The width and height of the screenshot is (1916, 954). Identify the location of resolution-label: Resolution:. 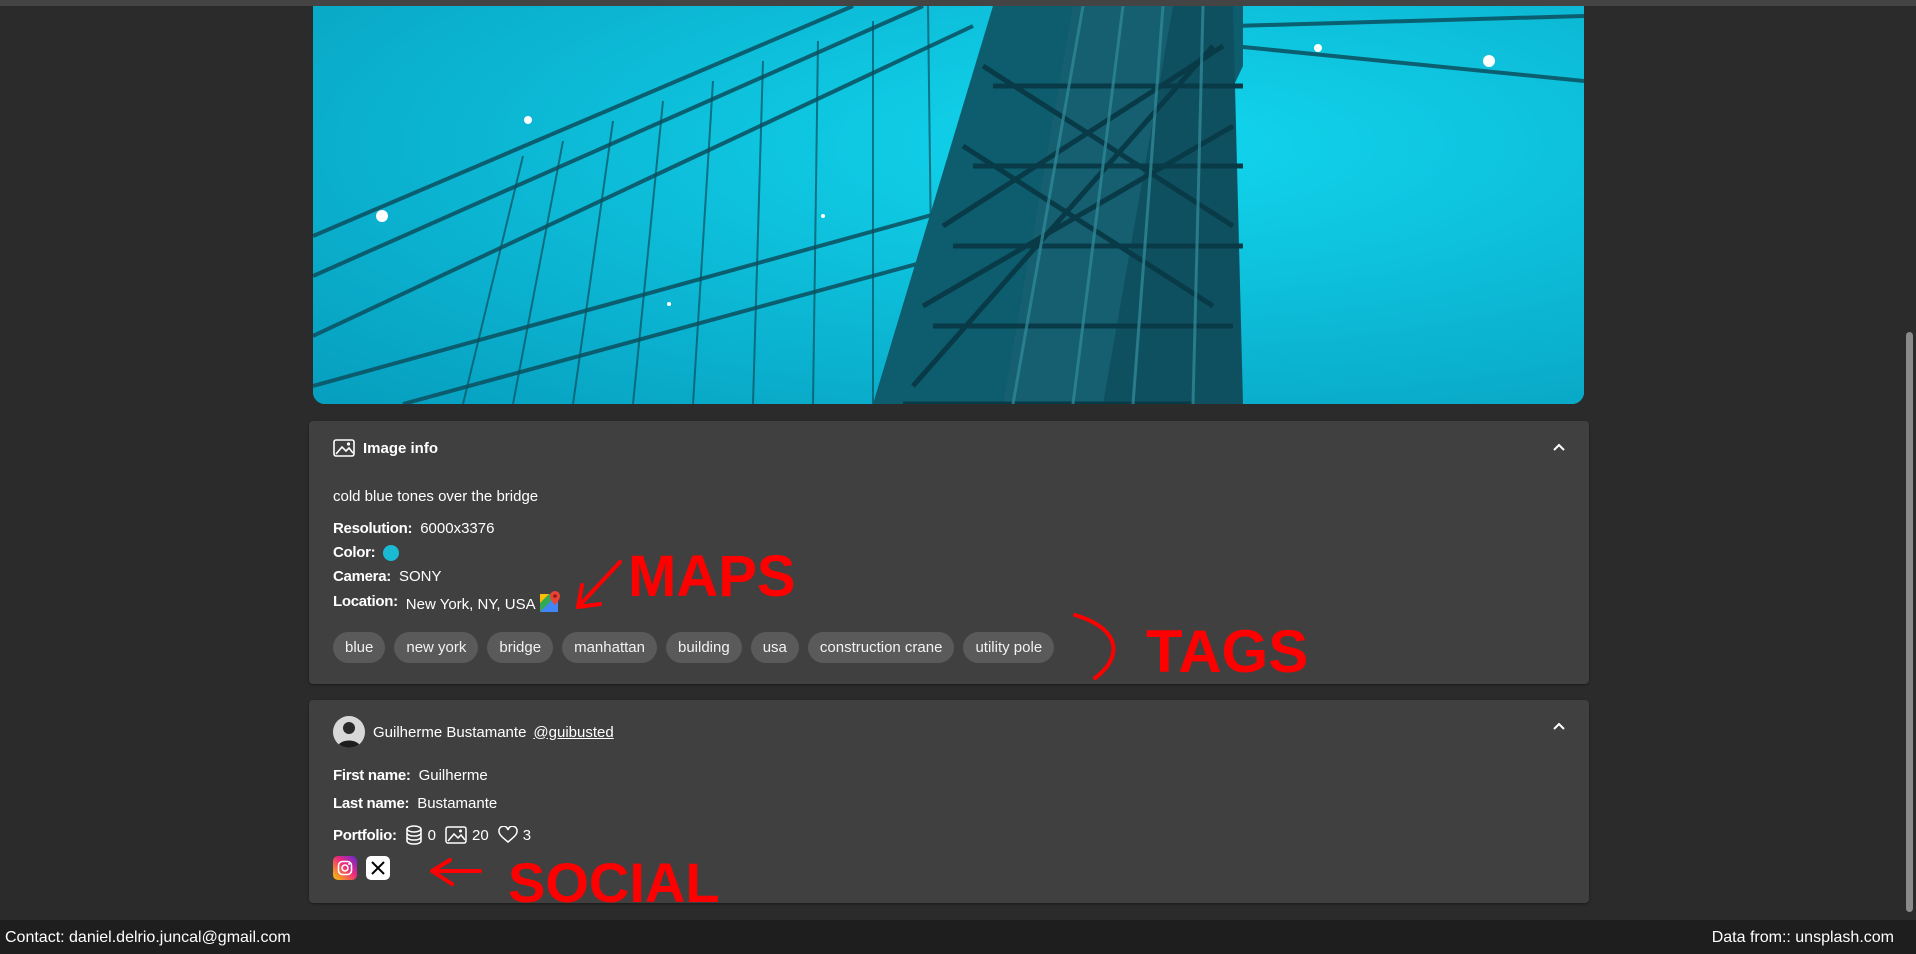
(373, 528).